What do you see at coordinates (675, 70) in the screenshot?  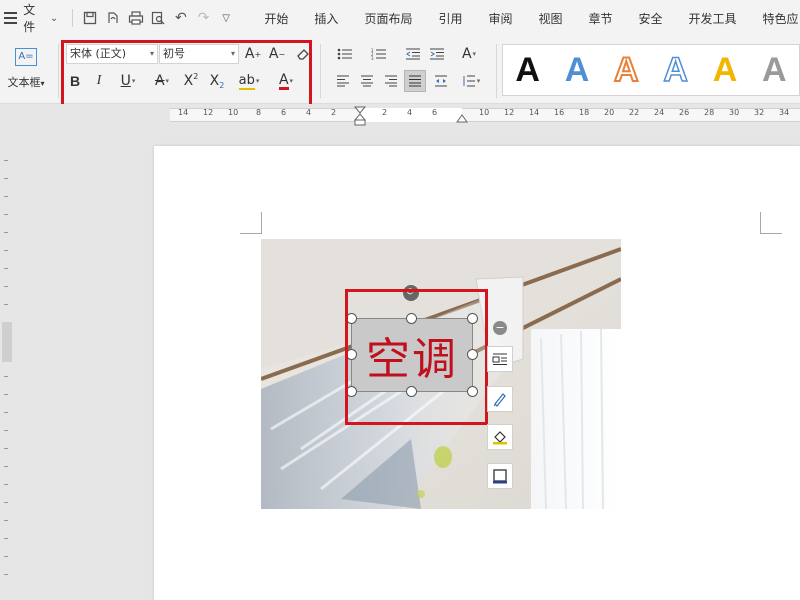 I see `text-style-blue-outline: A` at bounding box center [675, 70].